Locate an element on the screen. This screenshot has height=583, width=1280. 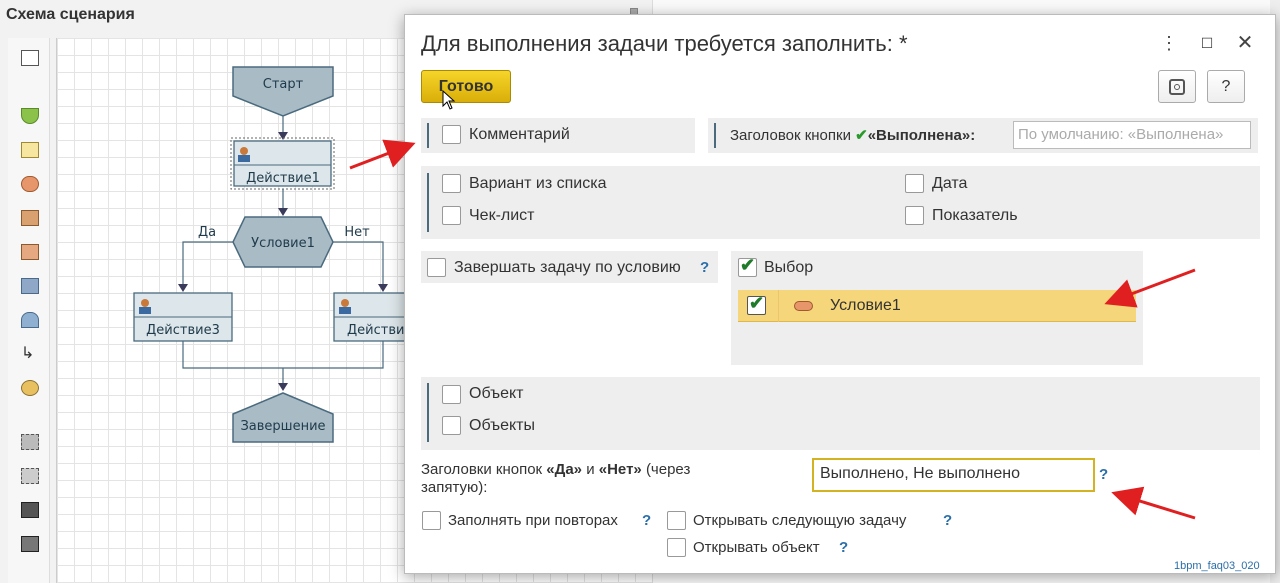
arrow-to-captions-input is located at coordinates (1153, 503).